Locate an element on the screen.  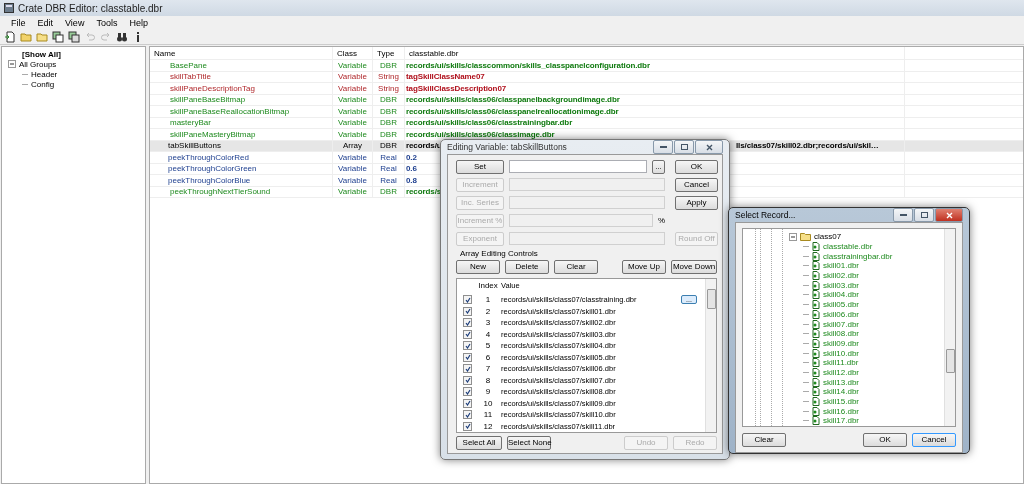
table-cell: skillPaneDescriptionTag is located at coordinates (241, 88).